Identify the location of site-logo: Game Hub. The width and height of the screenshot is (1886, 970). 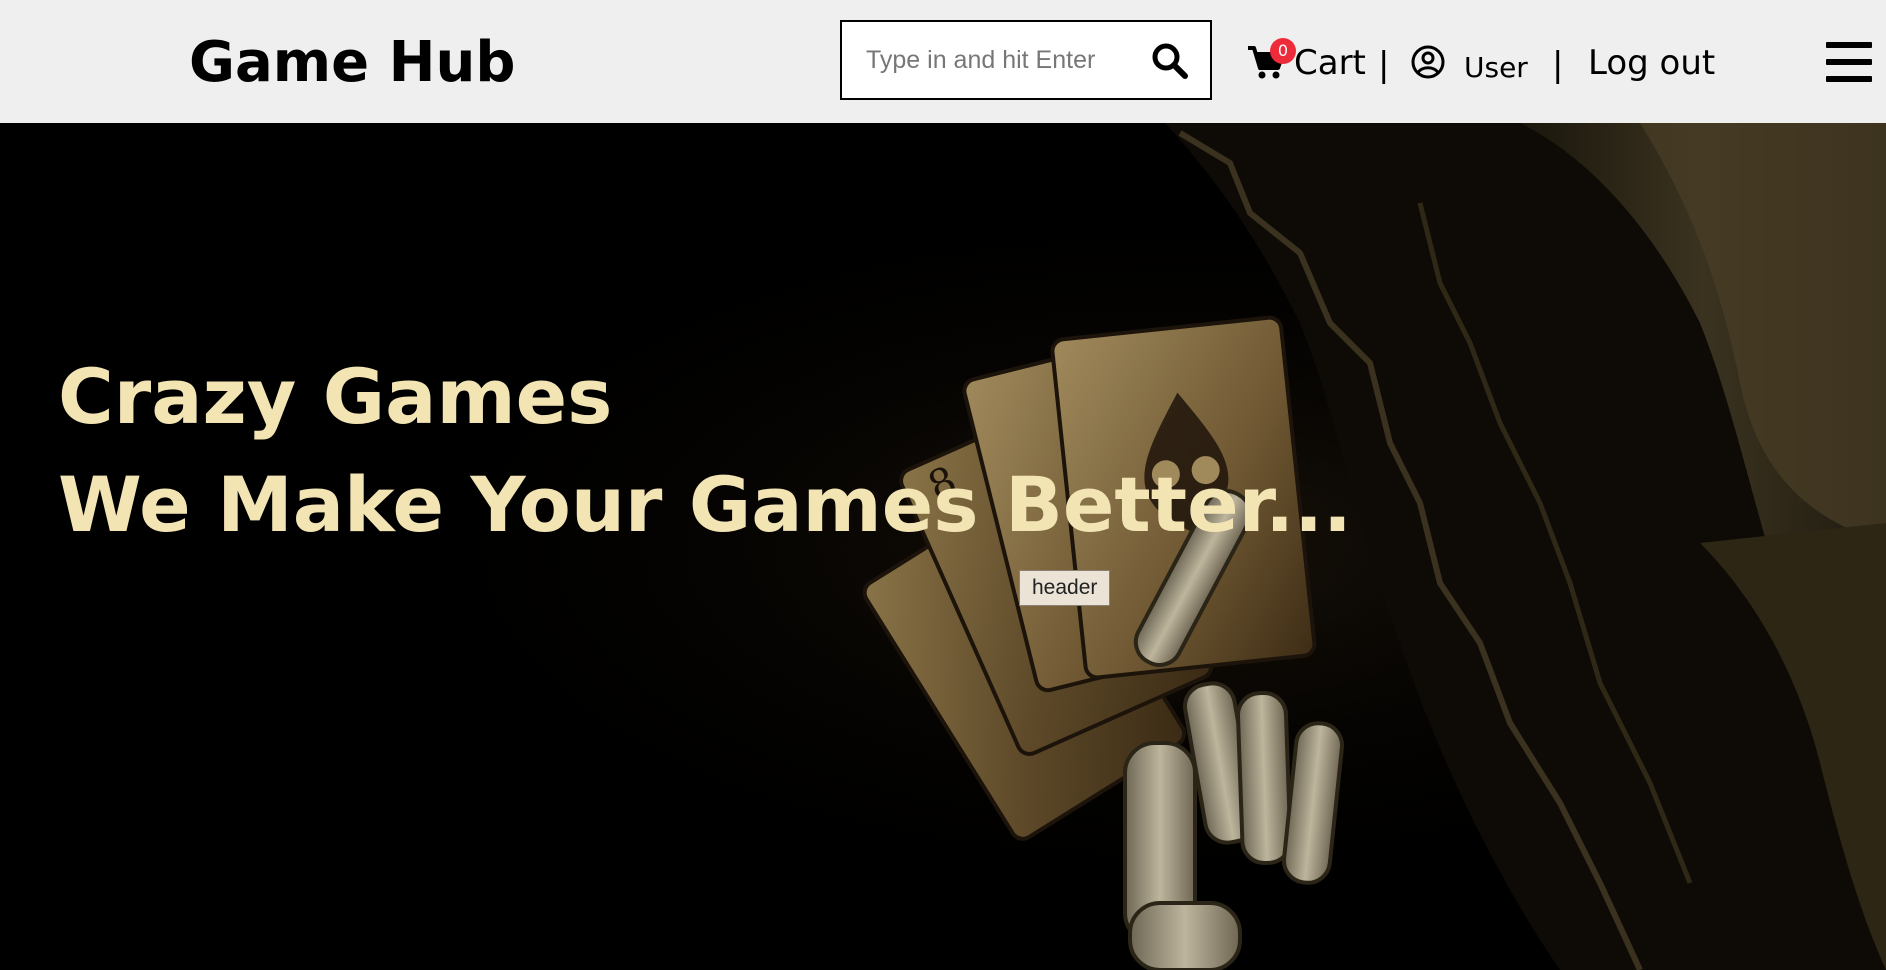
(352, 63).